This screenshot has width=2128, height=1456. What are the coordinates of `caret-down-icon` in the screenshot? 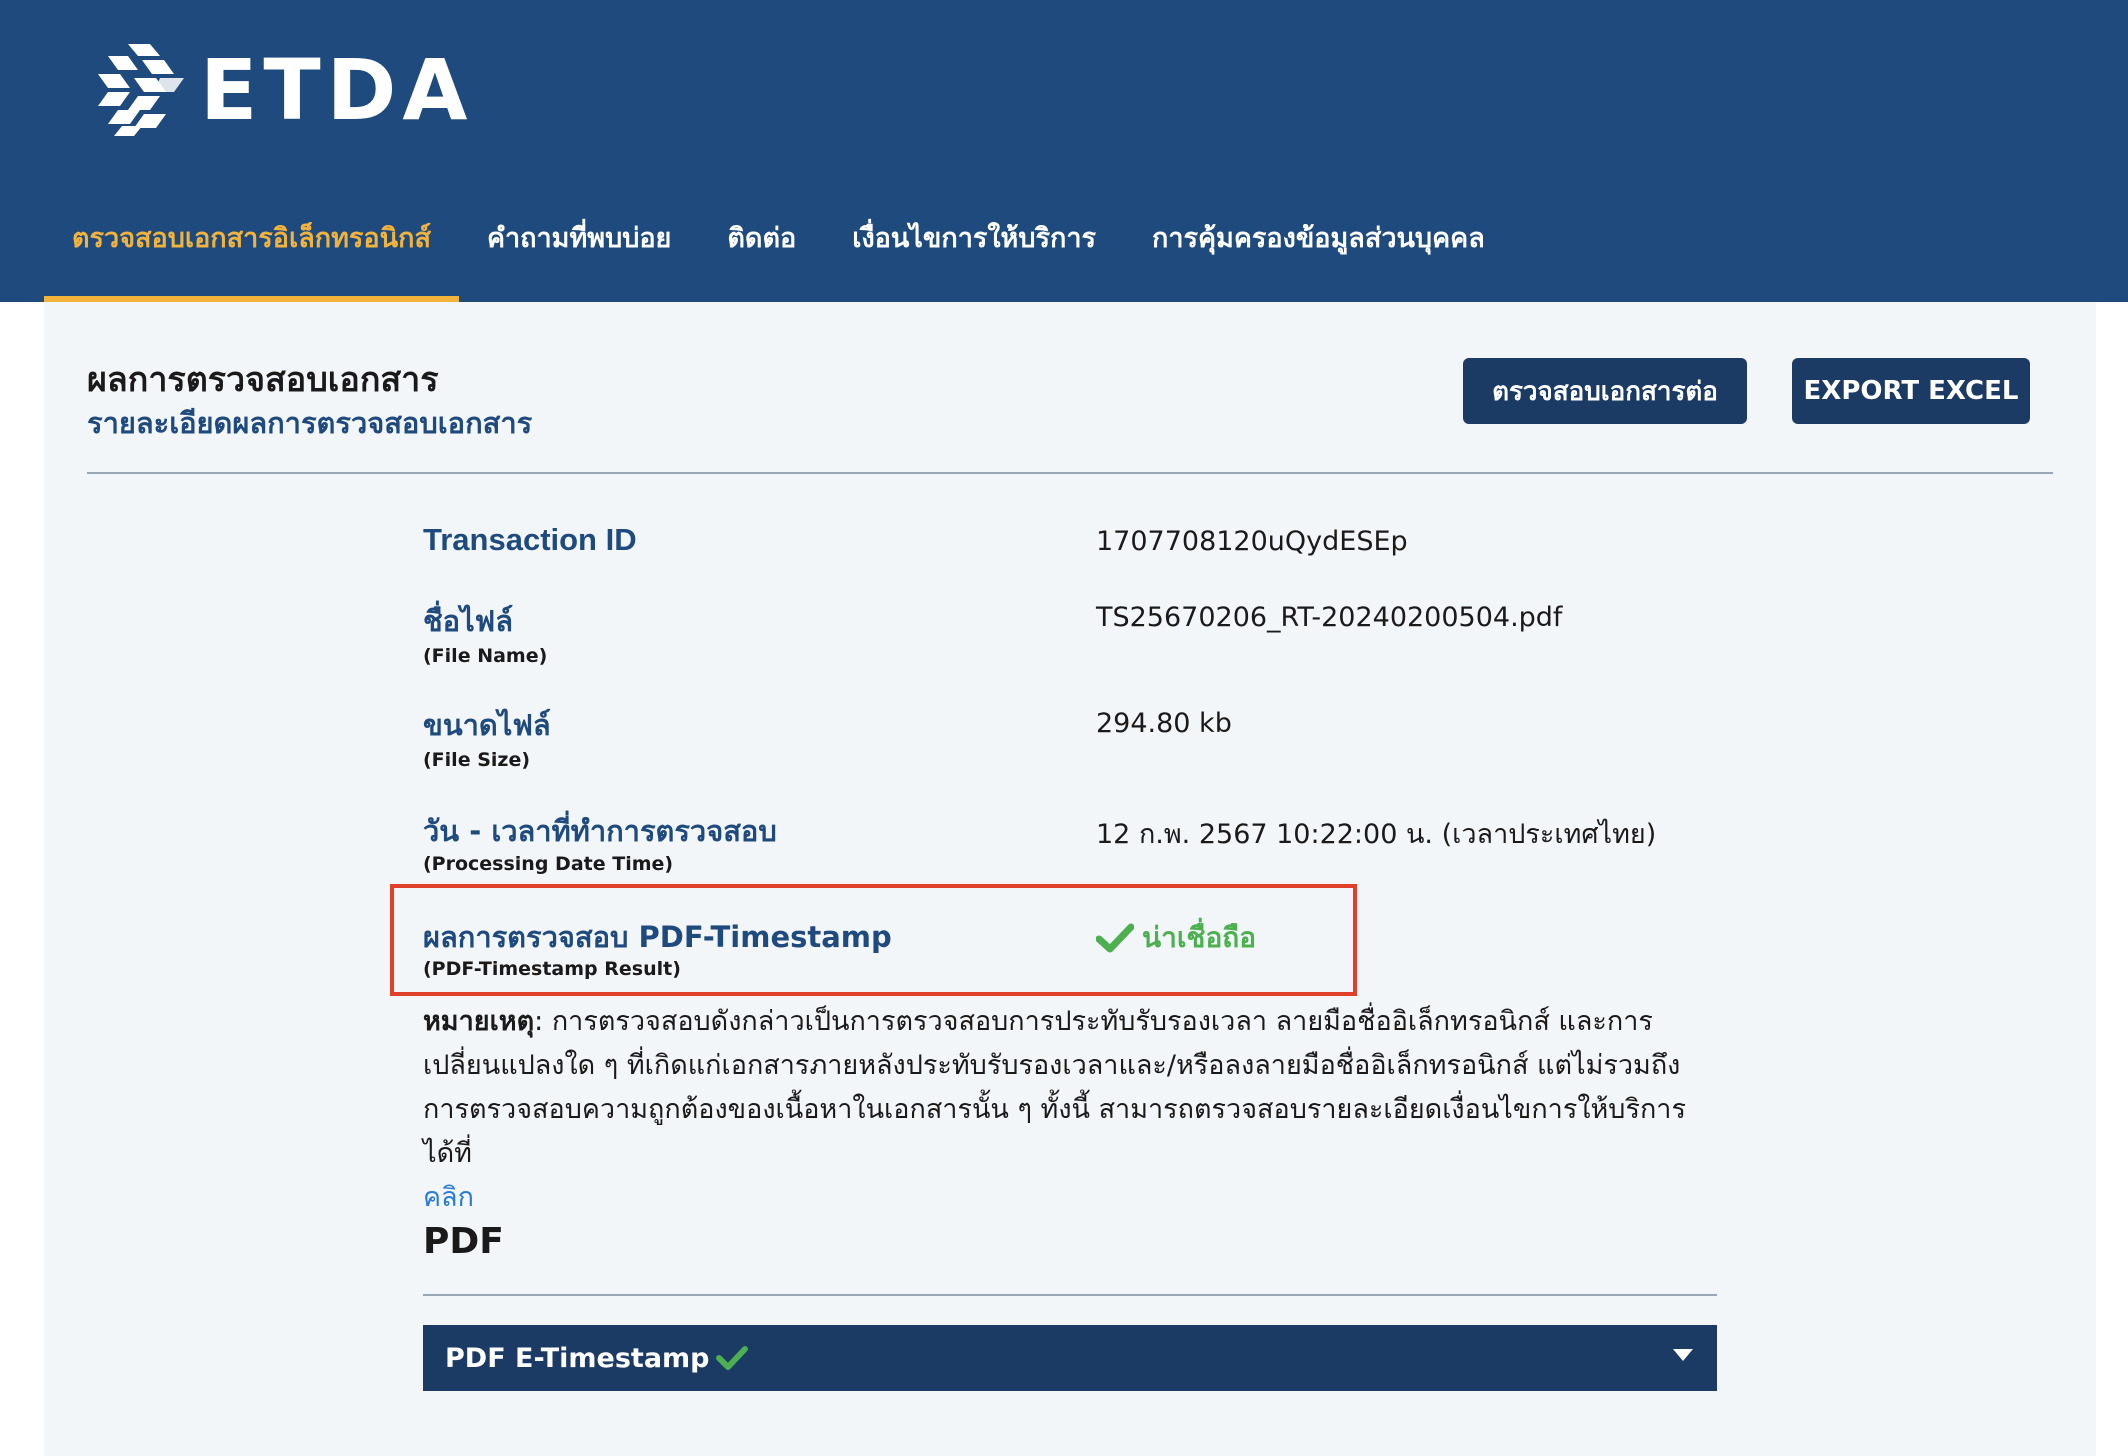 It's located at (1683, 1355).